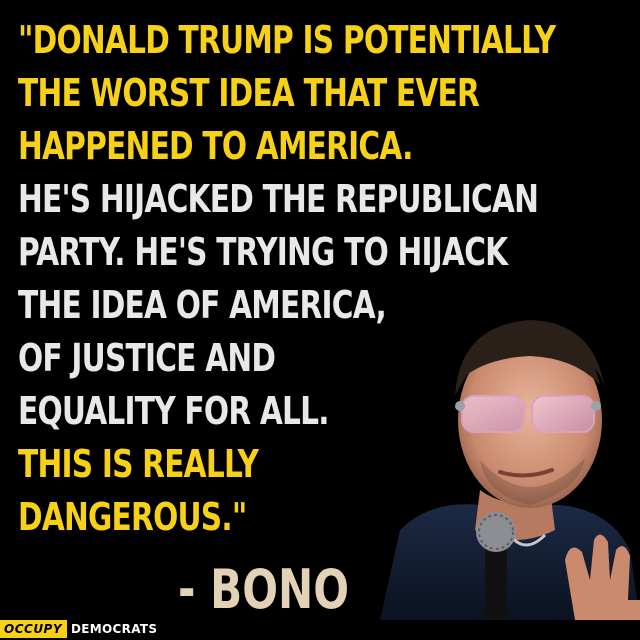 The width and height of the screenshot is (640, 640). Describe the element at coordinates (114, 629) in the screenshot. I see `brand-democrats: DEMOCRATS` at that location.